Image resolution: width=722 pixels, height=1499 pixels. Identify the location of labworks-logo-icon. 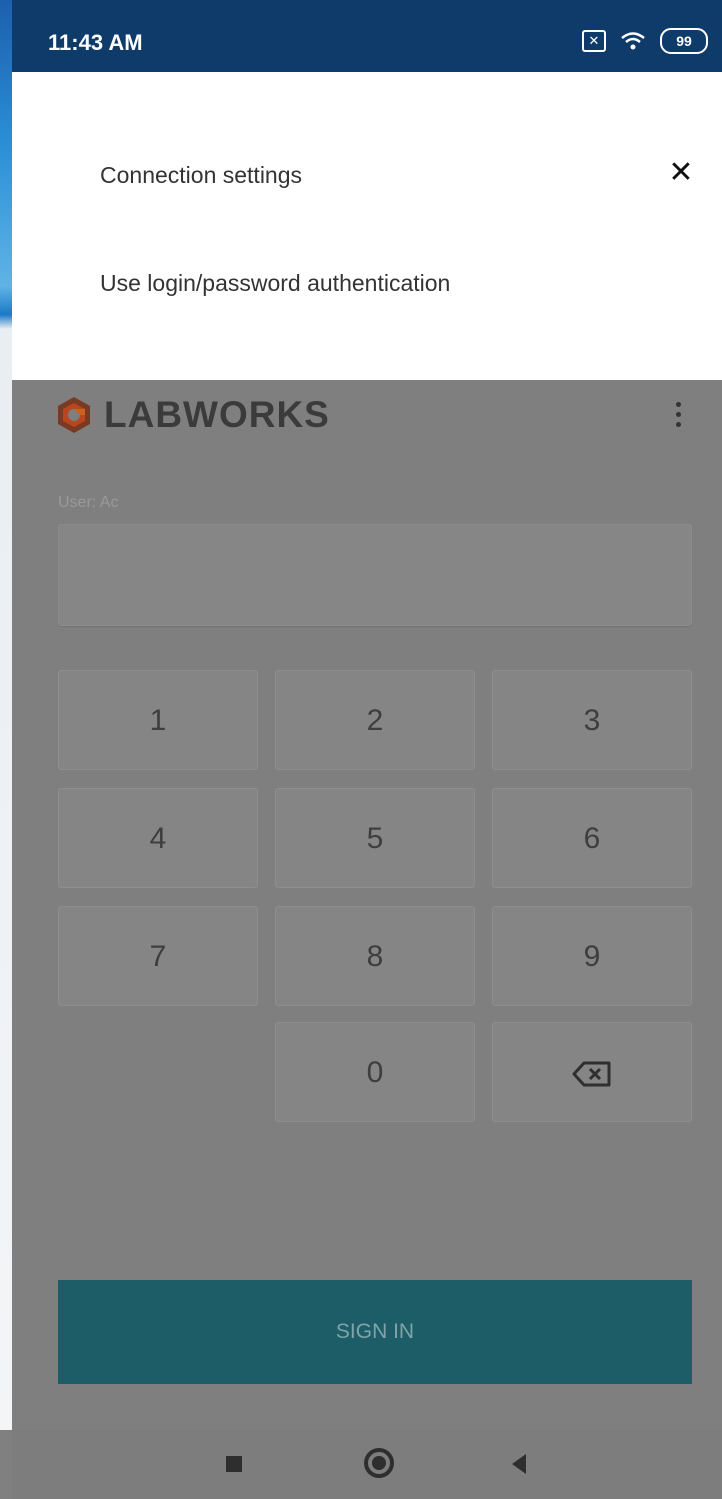
(74, 415).